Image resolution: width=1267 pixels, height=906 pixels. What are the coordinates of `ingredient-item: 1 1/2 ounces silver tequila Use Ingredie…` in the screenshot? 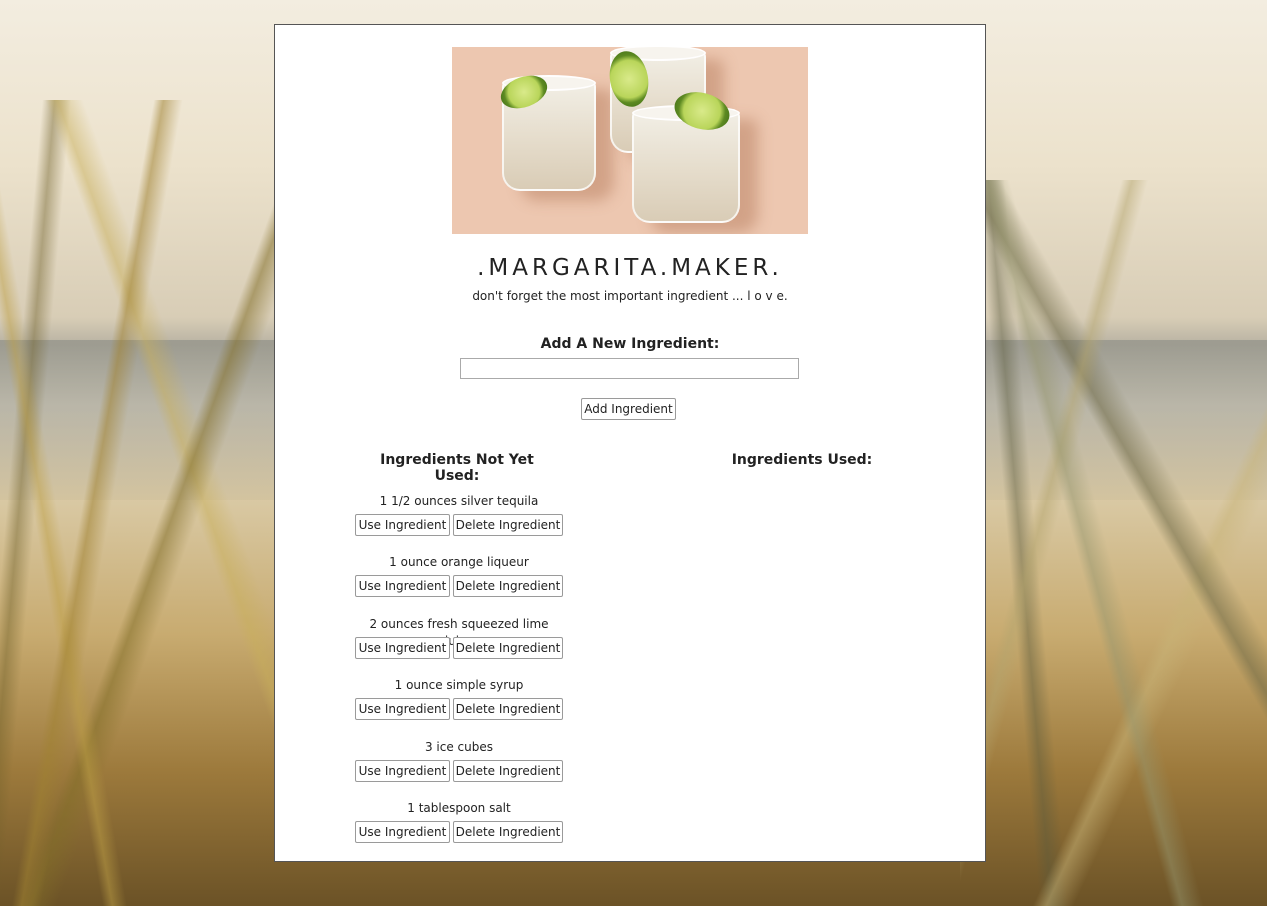 It's located at (459, 514).